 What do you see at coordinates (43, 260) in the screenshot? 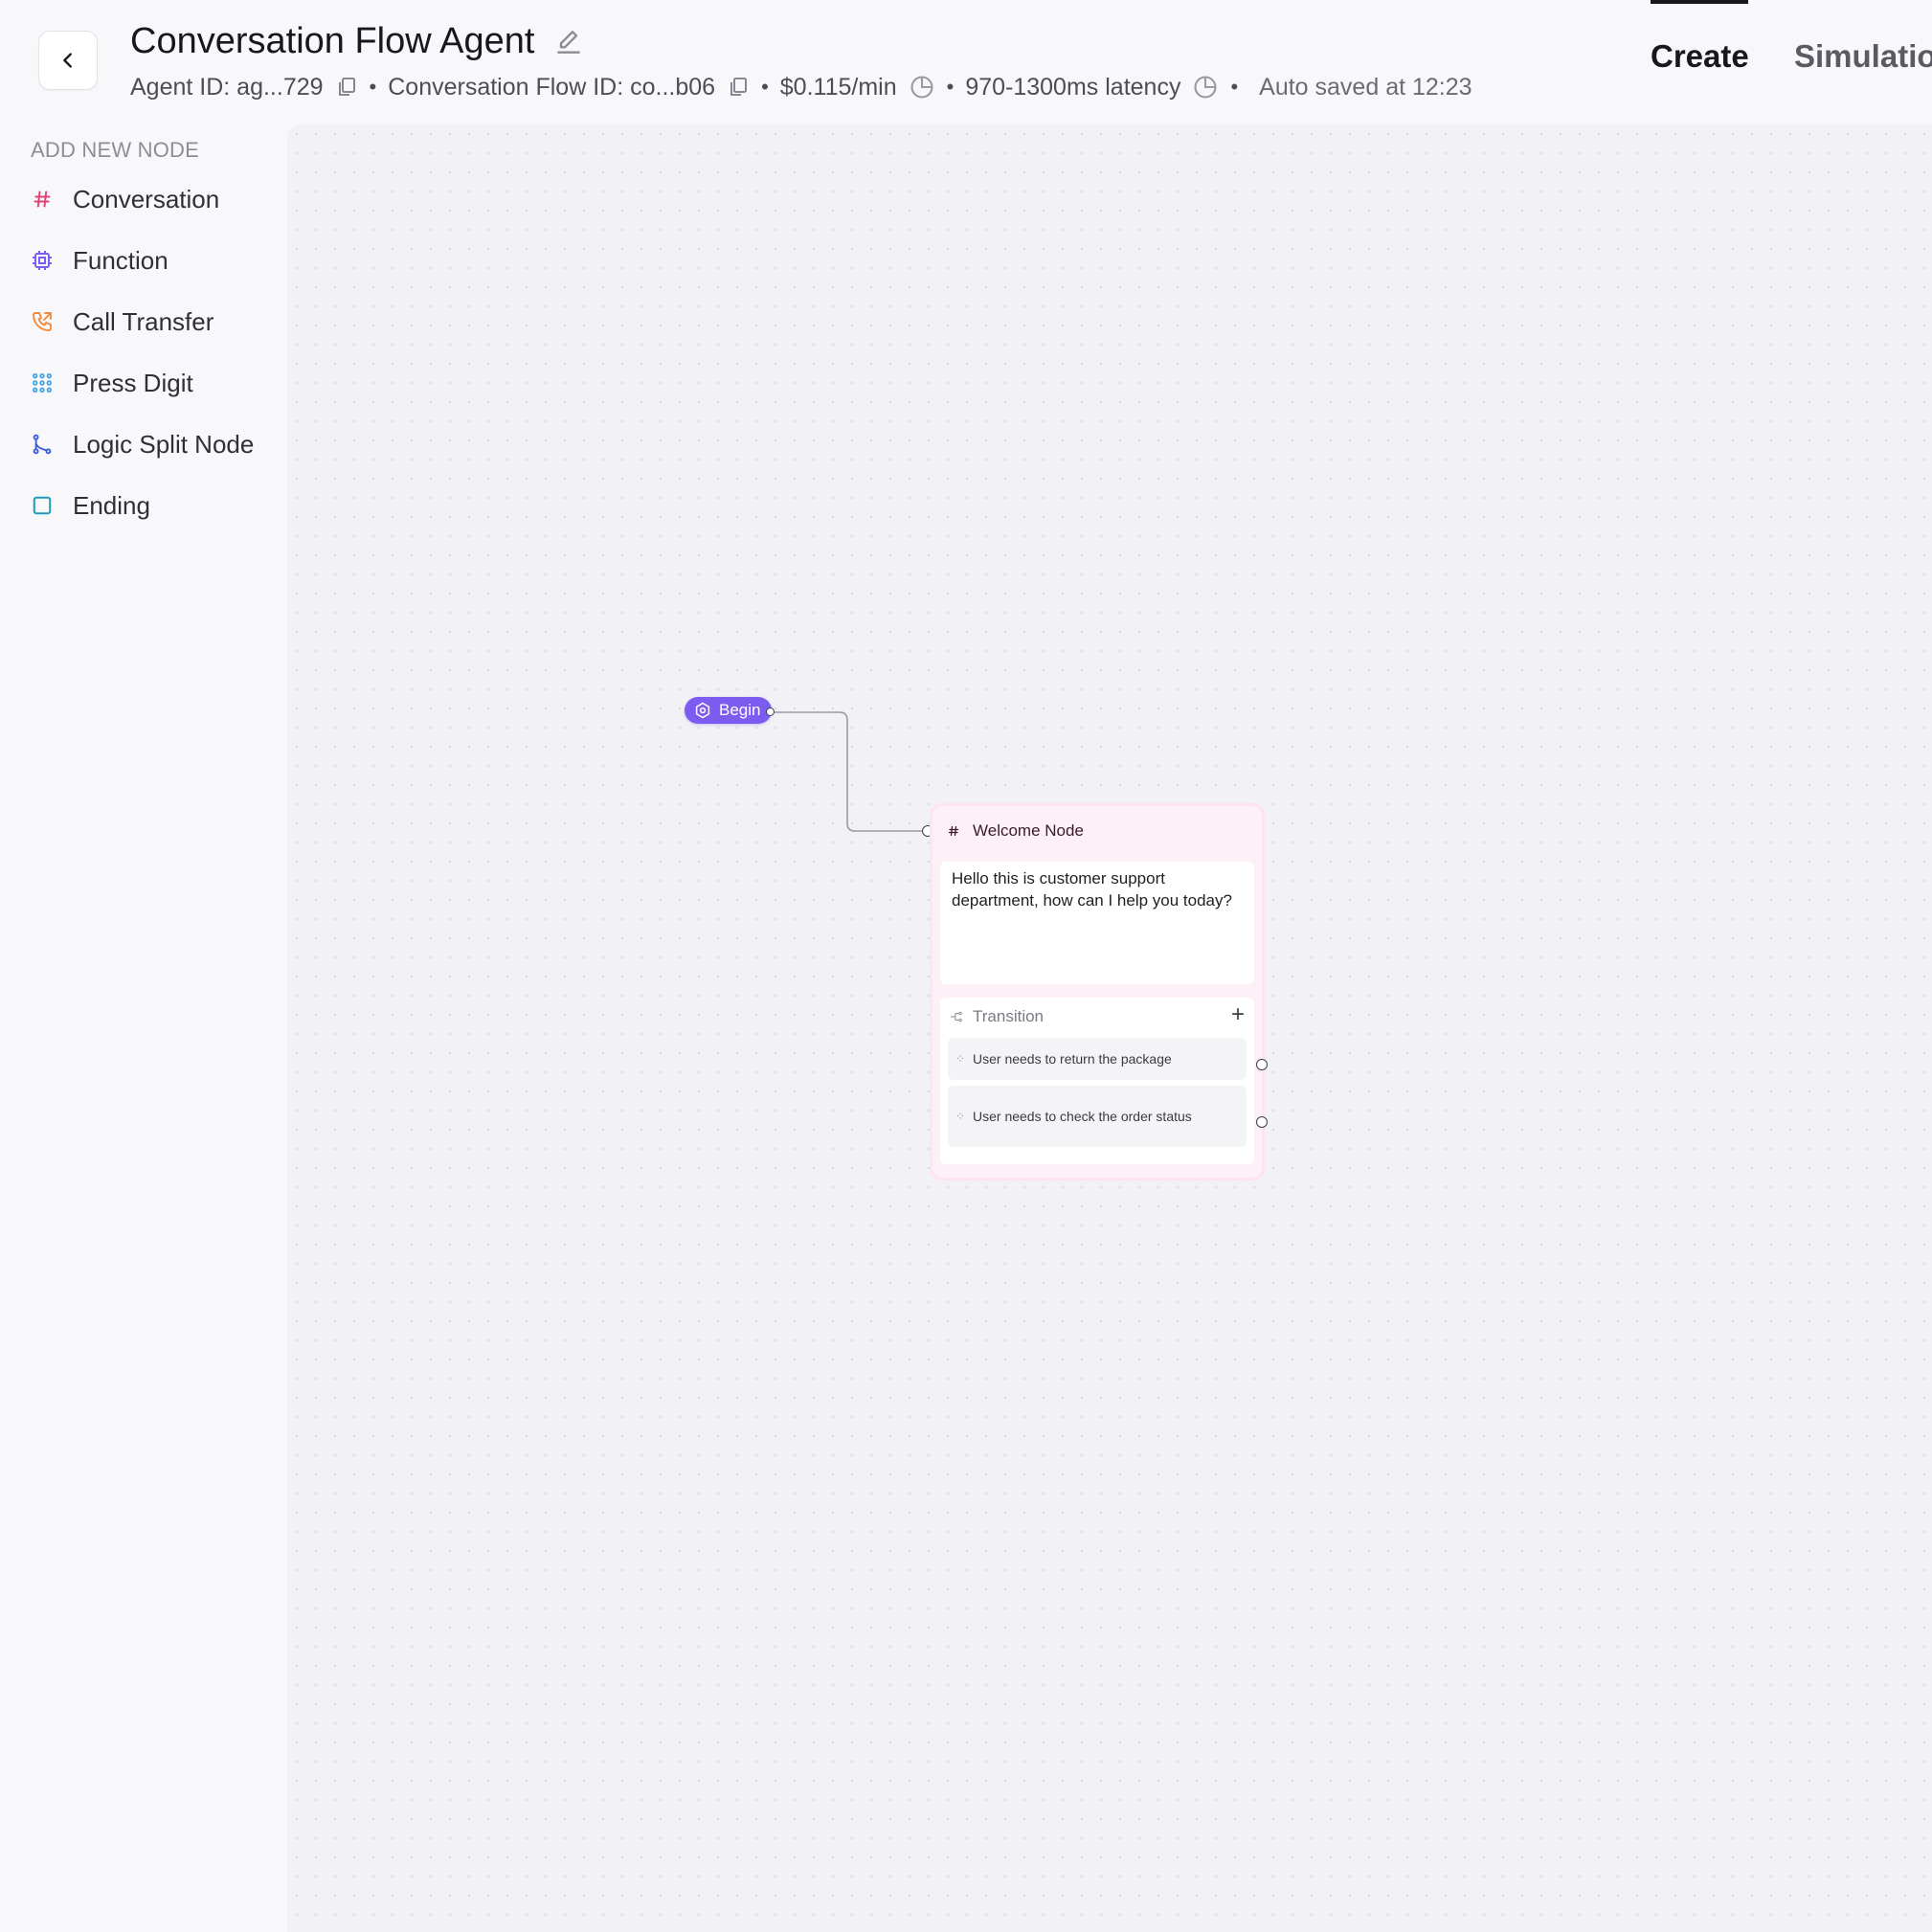
I see `cpu-chip-icon` at bounding box center [43, 260].